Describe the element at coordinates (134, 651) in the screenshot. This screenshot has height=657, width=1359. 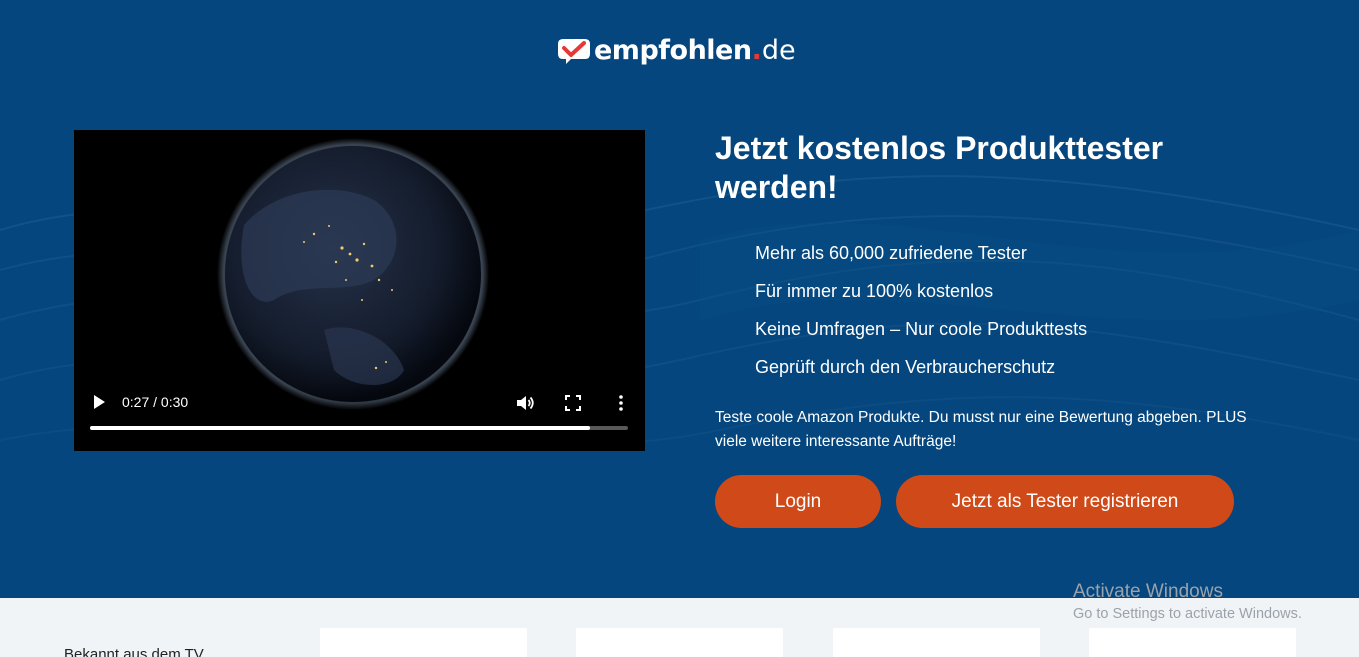
I see `tv-section-label: Bekannt aus dem TV` at that location.